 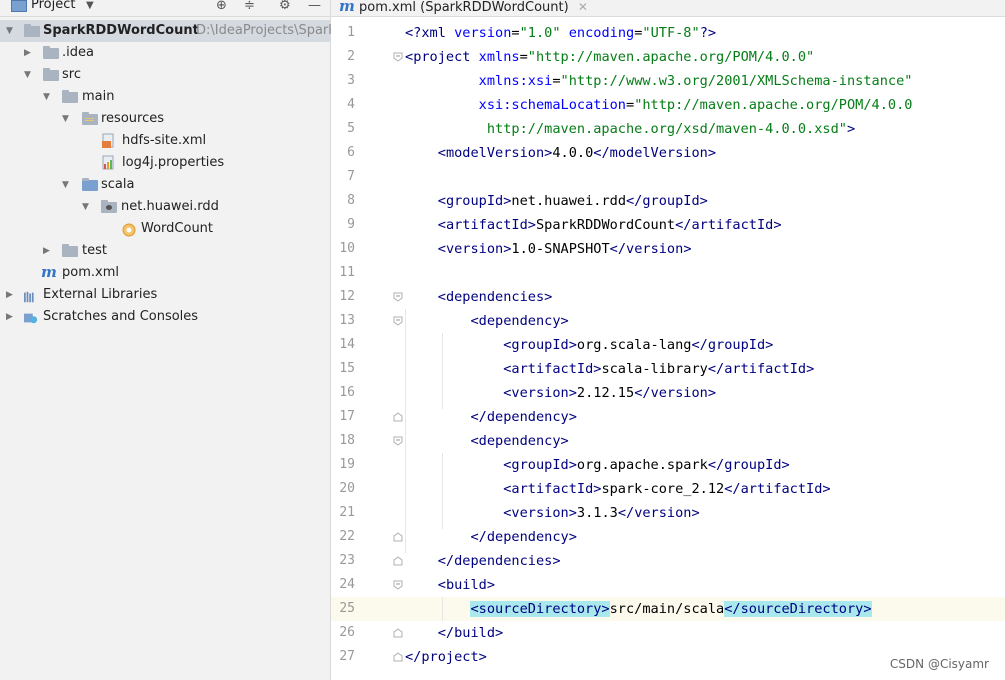 What do you see at coordinates (347, 272) in the screenshot?
I see `line-number: 11` at bounding box center [347, 272].